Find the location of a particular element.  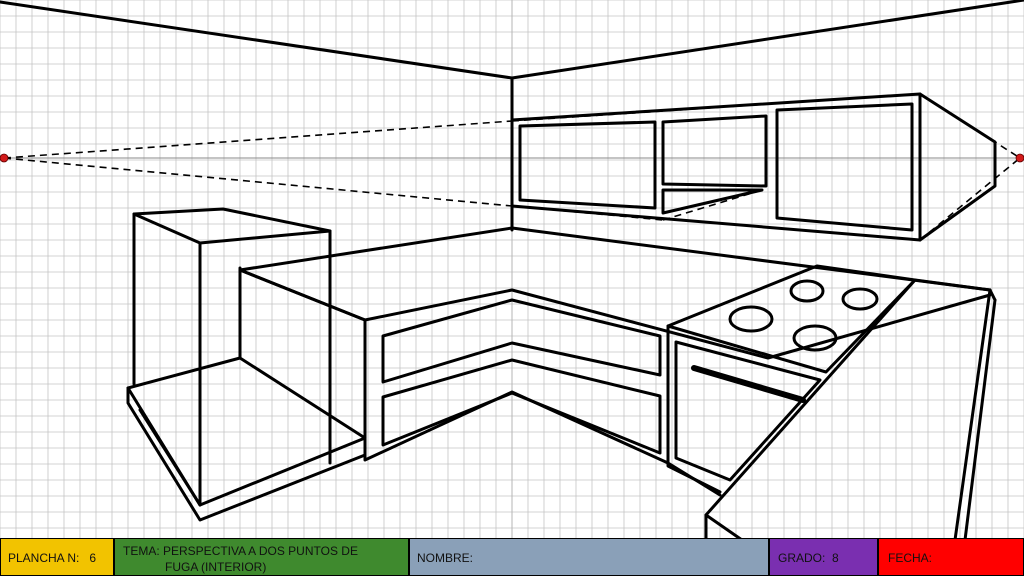

plancha-field: PLANCHA N: 6 is located at coordinates (57, 557).